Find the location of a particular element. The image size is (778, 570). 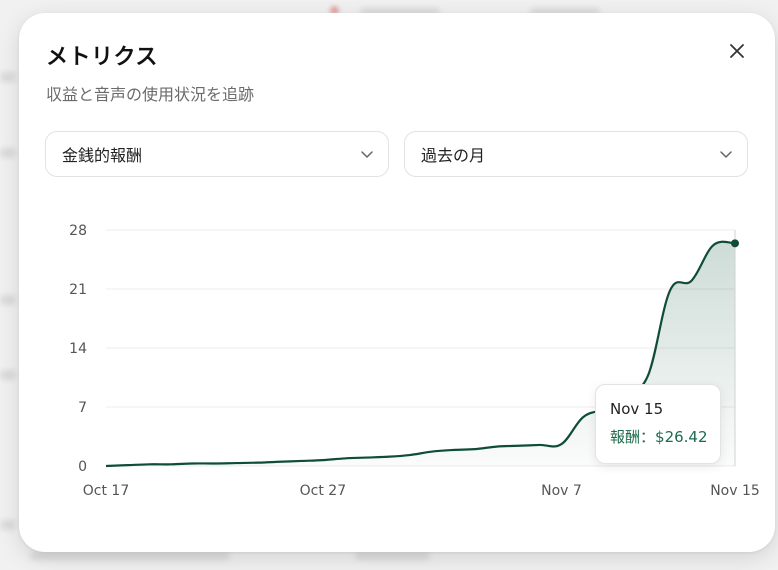

tooltip-value: $26.42 is located at coordinates (681, 437).